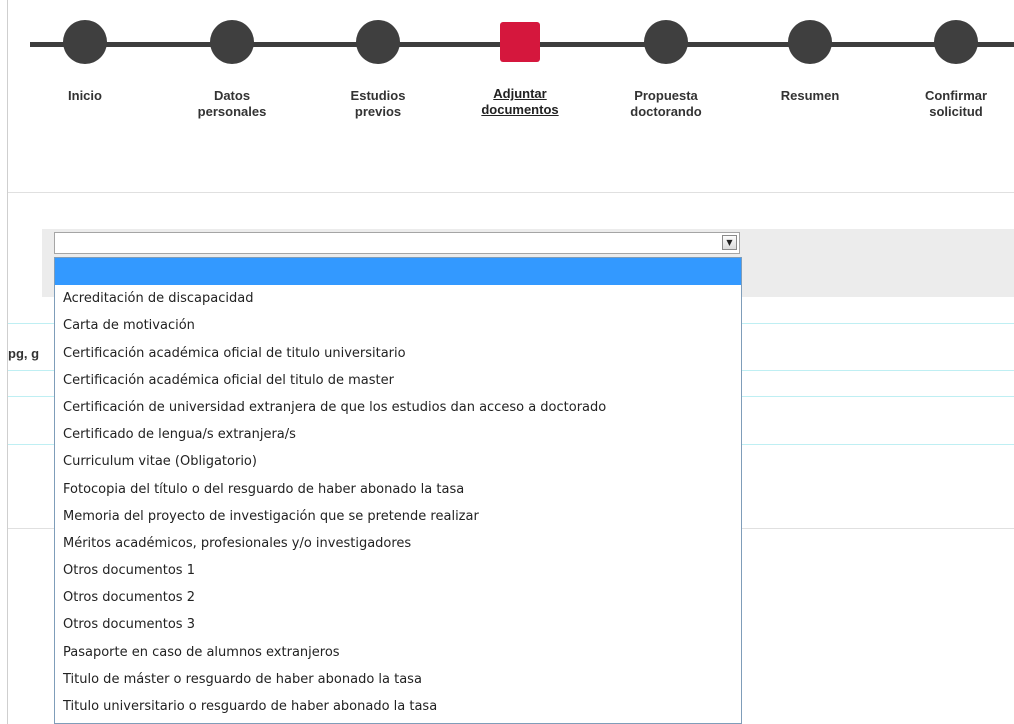 Image resolution: width=1014 pixels, height=724 pixels. What do you see at coordinates (729, 242) in the screenshot?
I see `dropdown-arrow-icon: ▼` at bounding box center [729, 242].